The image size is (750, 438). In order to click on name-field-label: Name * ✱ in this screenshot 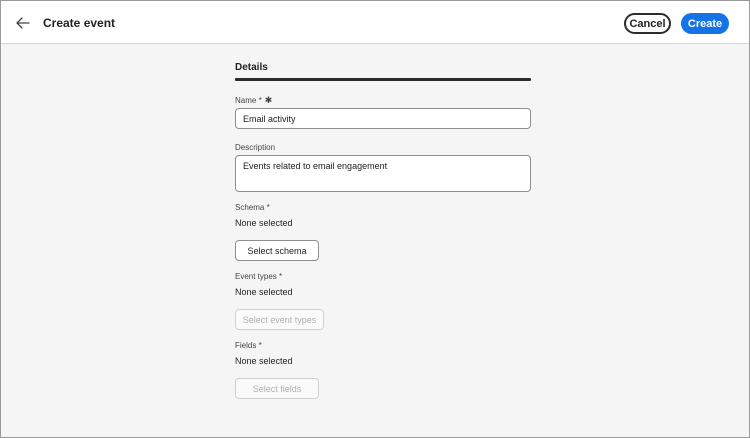, I will do `click(253, 100)`.